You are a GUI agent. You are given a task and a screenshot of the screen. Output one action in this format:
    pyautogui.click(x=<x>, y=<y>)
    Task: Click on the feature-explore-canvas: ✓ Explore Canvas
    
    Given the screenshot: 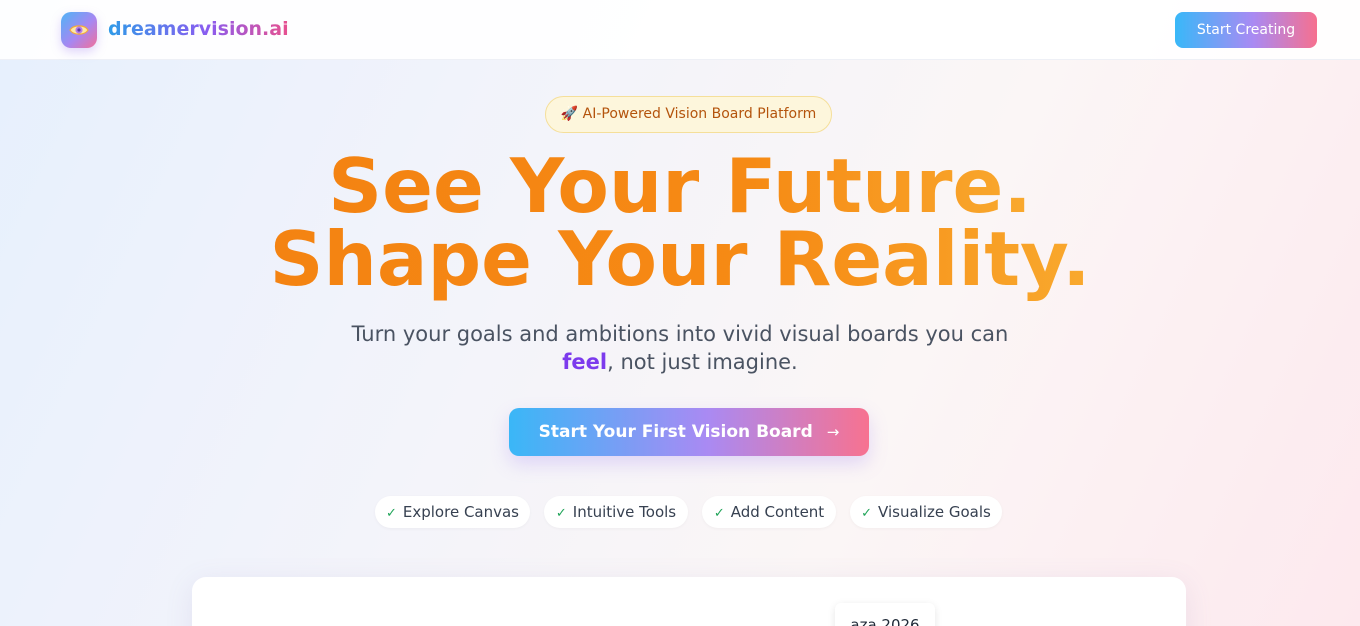 What is the action you would take?
    pyautogui.click(x=452, y=512)
    